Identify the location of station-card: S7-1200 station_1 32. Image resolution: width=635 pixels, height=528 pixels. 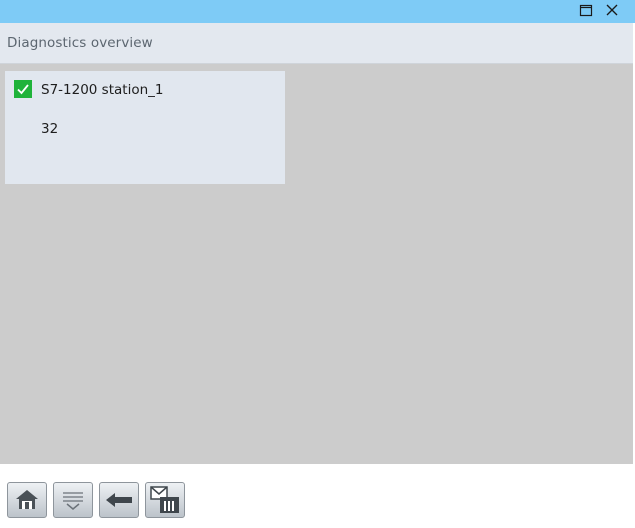
(145, 127).